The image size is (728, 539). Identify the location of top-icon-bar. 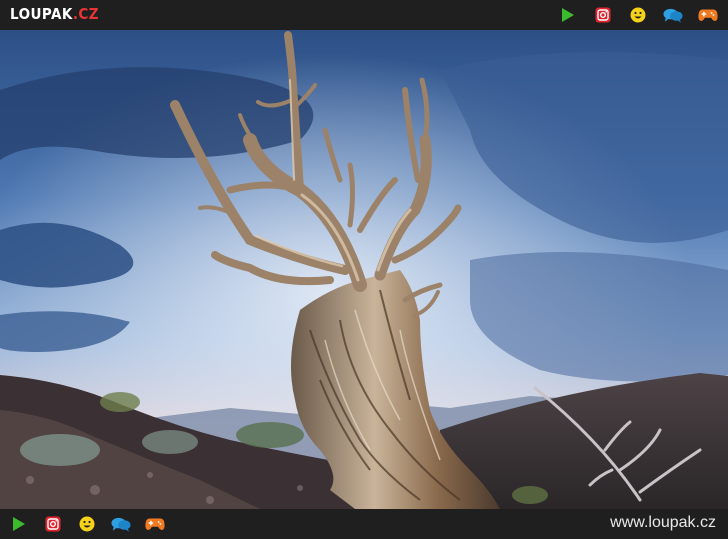
(638, 15).